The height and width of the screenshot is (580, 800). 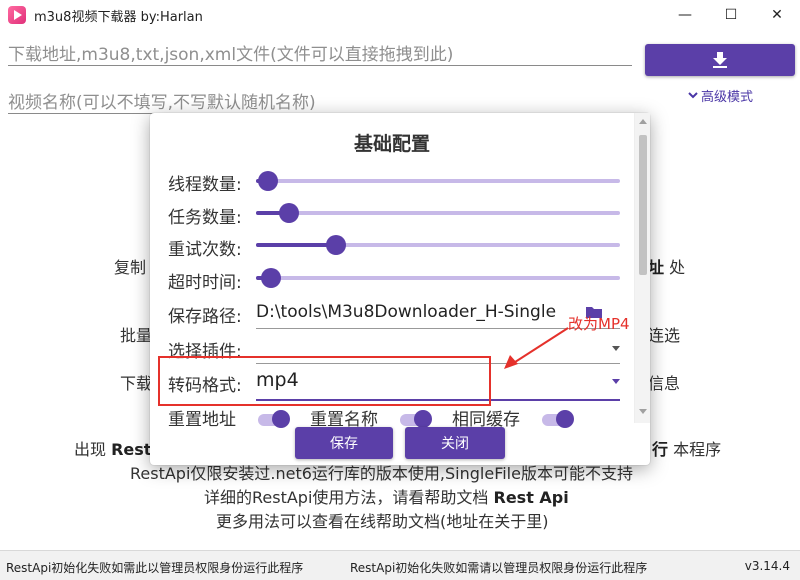 I want to click on title-bar: m3u8视频下载器 by:Harlan — ☐ ✕, so click(x=400, y=15).